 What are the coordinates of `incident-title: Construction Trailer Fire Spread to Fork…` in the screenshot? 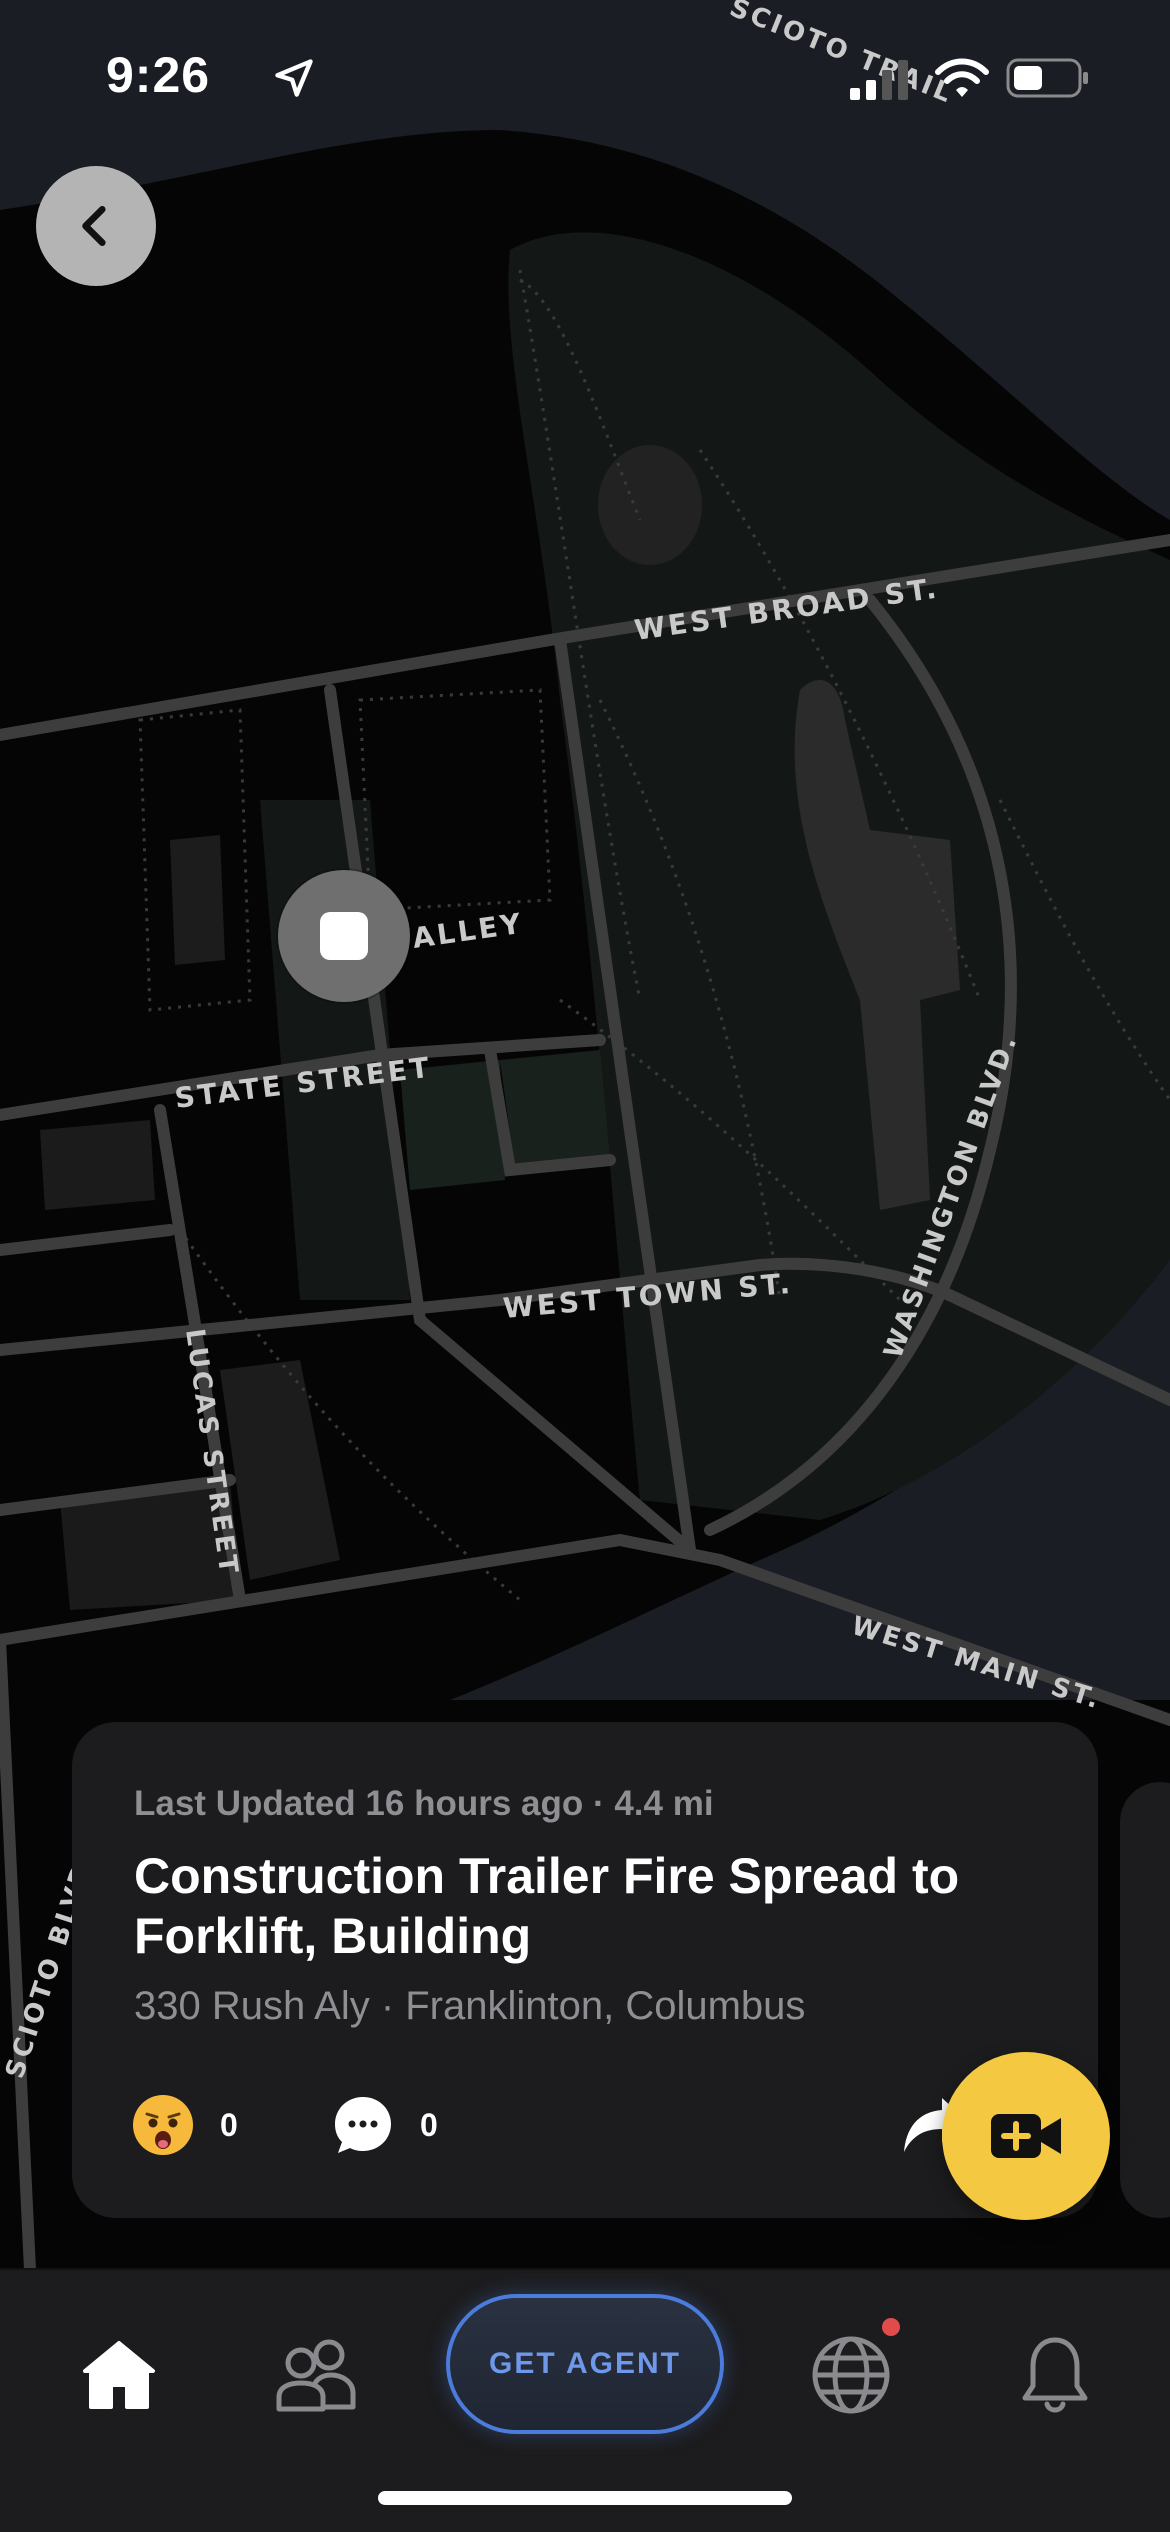 It's located at (547, 1906).